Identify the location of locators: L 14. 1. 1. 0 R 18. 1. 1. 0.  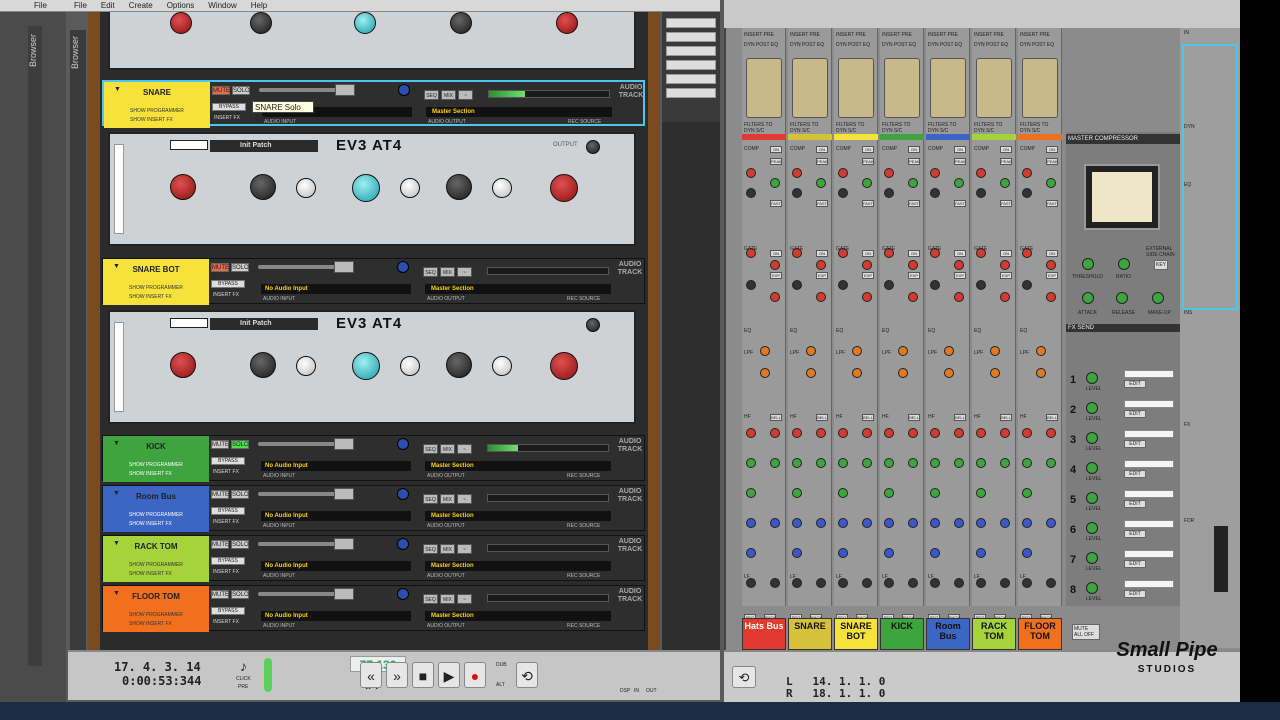
(835, 688).